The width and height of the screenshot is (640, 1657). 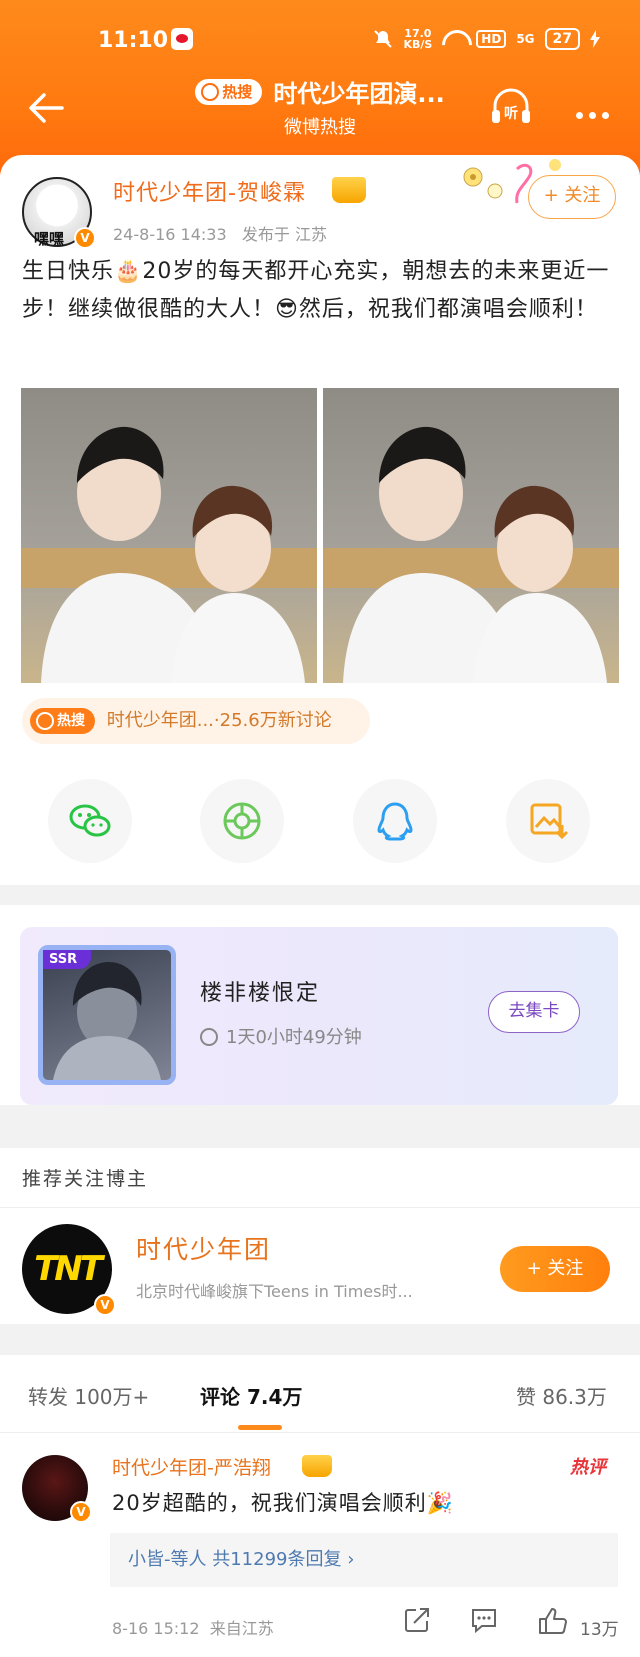 I want to click on tab-reposts: 转发 100万+, so click(x=88, y=1395).